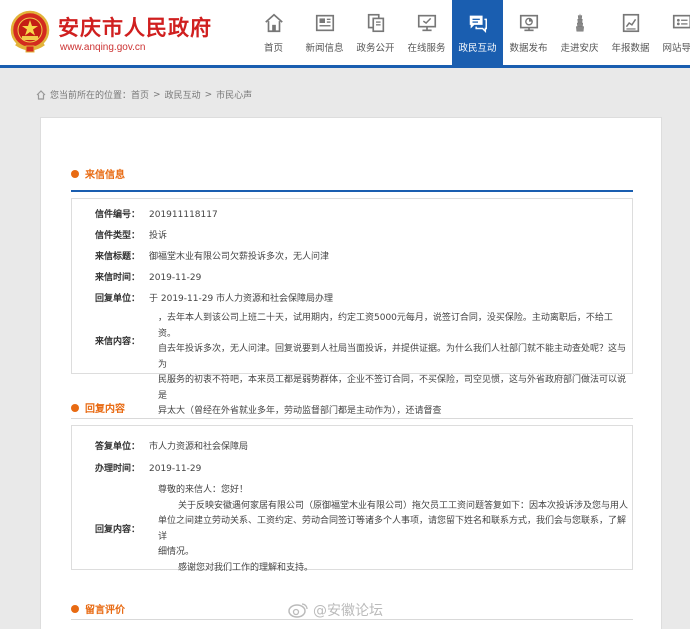 The width and height of the screenshot is (690, 629). Describe the element at coordinates (324, 48) in the screenshot. I see `nav-label: 新闻信息` at that location.